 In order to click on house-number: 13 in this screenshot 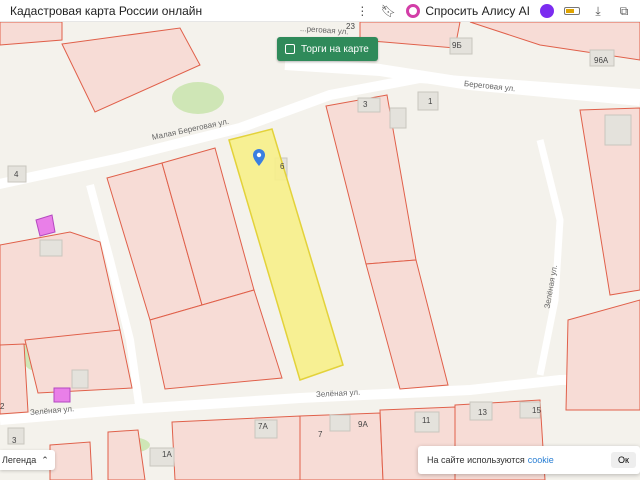, I will do `click(482, 412)`.